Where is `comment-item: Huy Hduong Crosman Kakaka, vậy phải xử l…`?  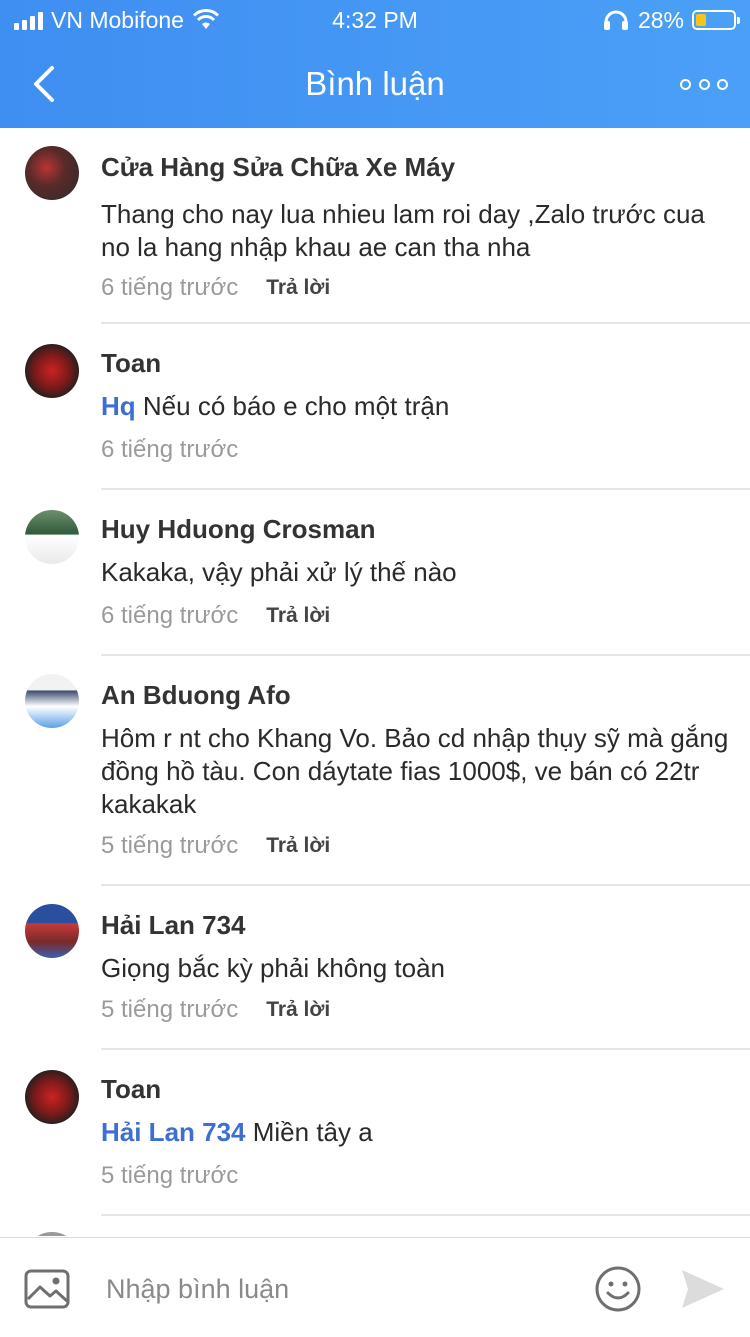
comment-item: Huy Hduong Crosman Kakaka, vậy phải xử l… is located at coordinates (375, 573).